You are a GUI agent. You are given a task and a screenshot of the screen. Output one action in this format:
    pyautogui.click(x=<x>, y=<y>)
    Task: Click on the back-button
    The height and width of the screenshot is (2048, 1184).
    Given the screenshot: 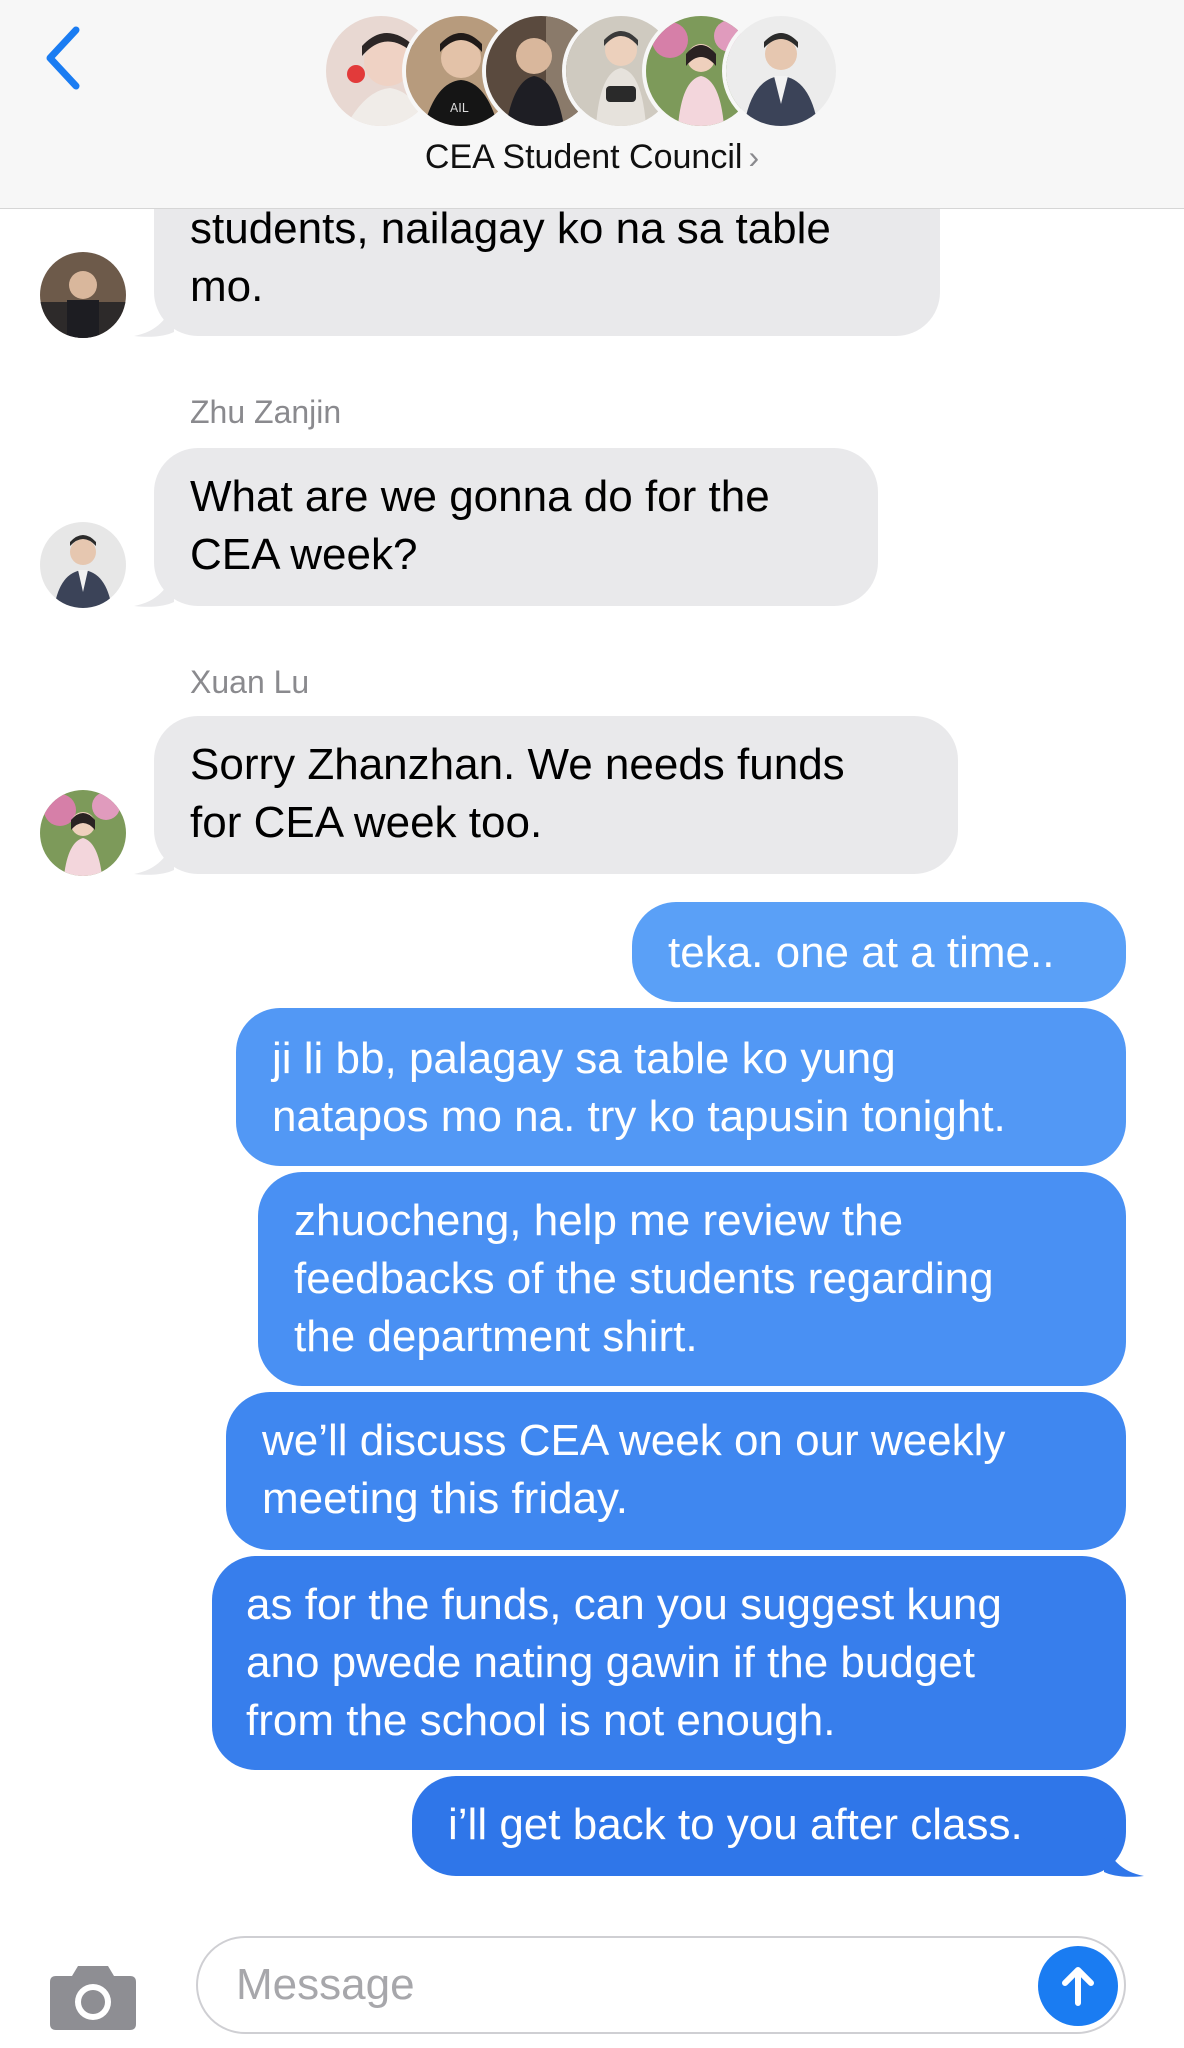 What is the action you would take?
    pyautogui.click(x=65, y=59)
    